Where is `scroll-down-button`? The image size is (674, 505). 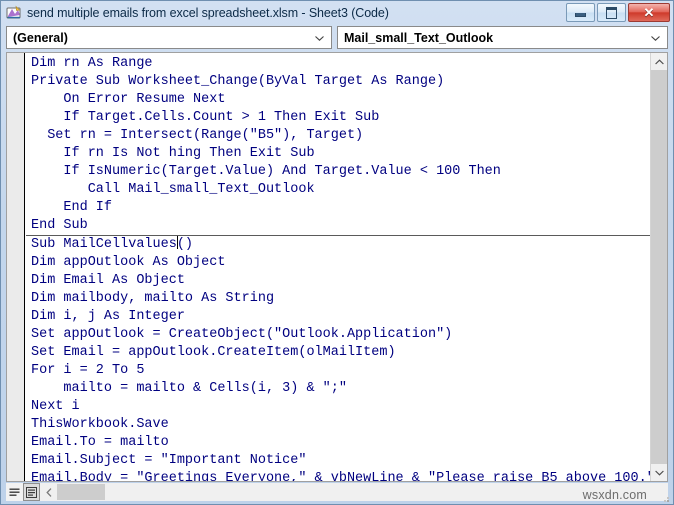 scroll-down-button is located at coordinates (659, 472).